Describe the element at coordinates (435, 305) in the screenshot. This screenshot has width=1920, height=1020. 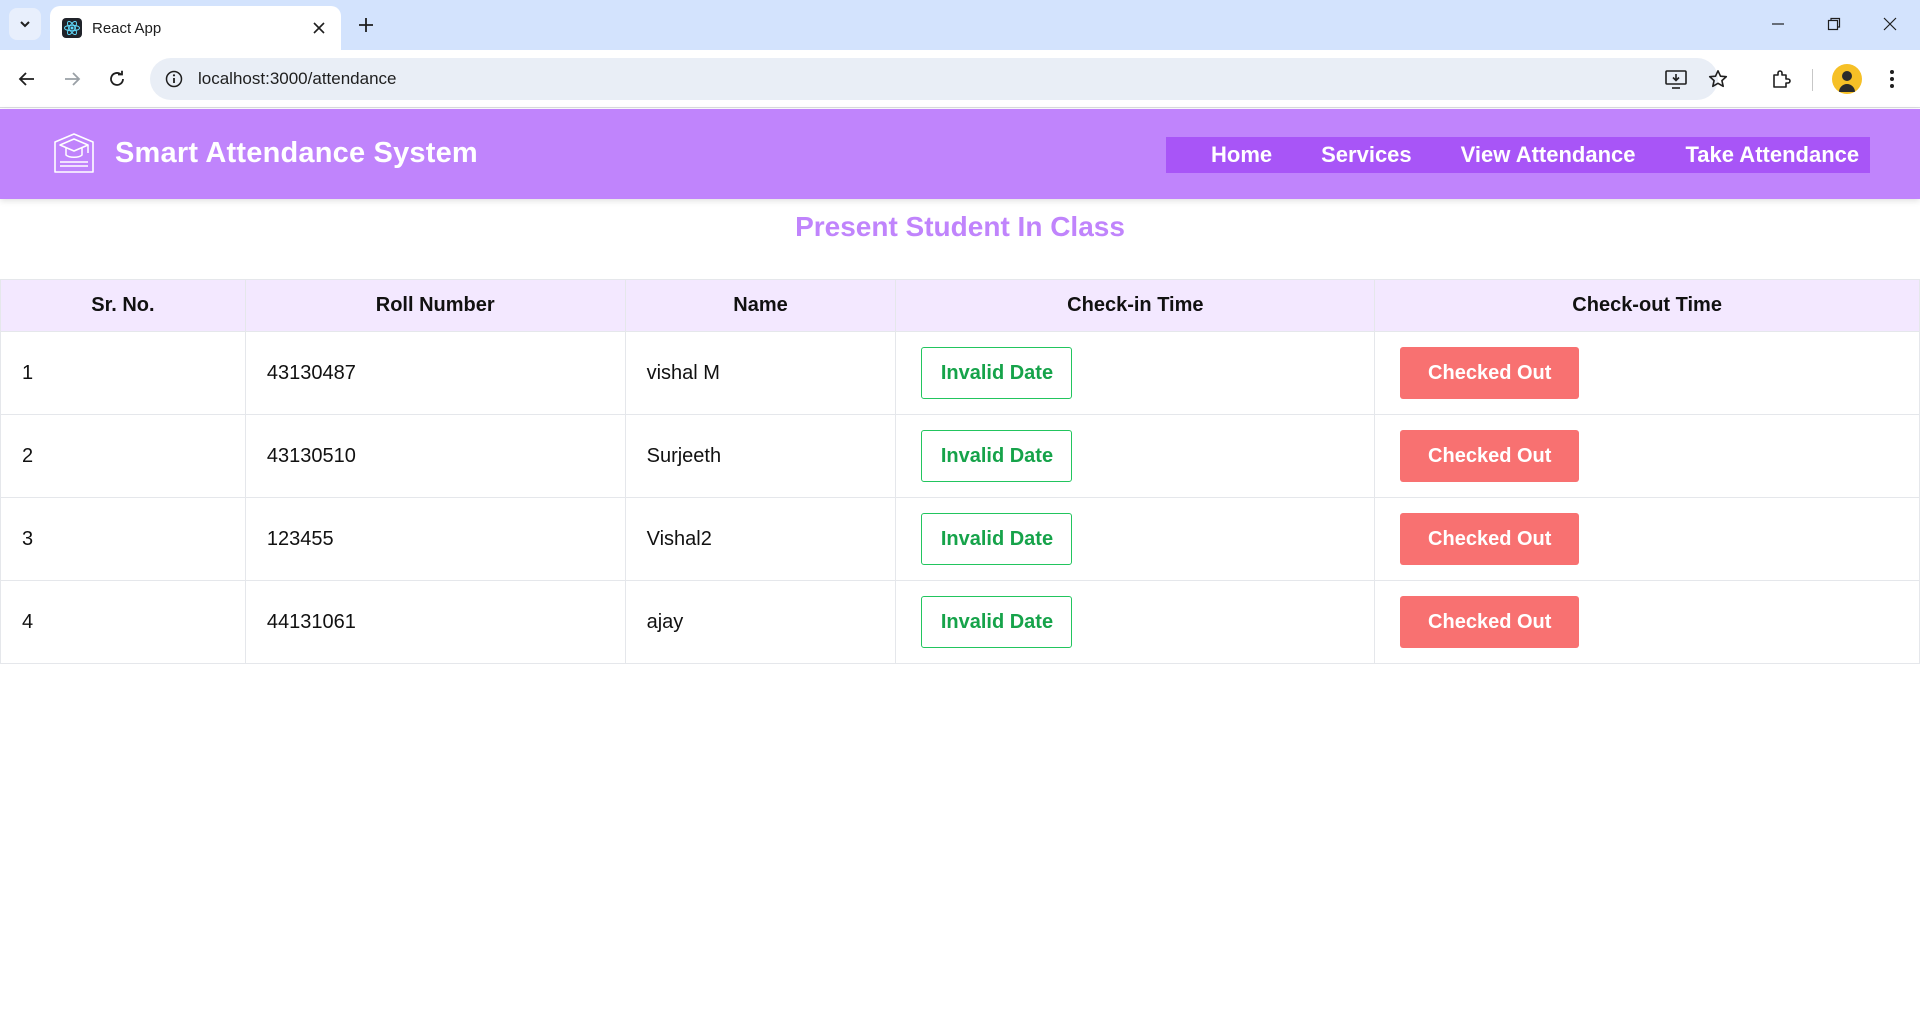
I see `column-header-roll-number: Roll Number` at that location.